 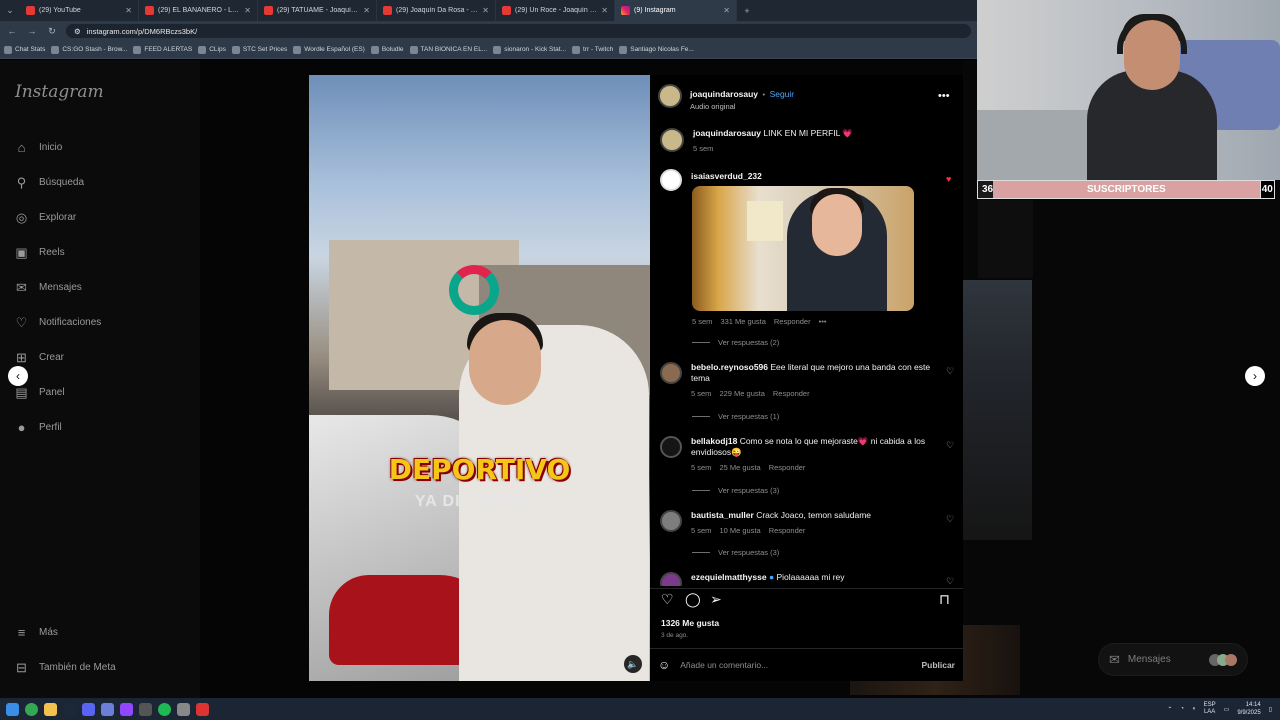 What do you see at coordinates (1169, 709) in the screenshot?
I see `tray-arrow-icon: ⌃` at bounding box center [1169, 709].